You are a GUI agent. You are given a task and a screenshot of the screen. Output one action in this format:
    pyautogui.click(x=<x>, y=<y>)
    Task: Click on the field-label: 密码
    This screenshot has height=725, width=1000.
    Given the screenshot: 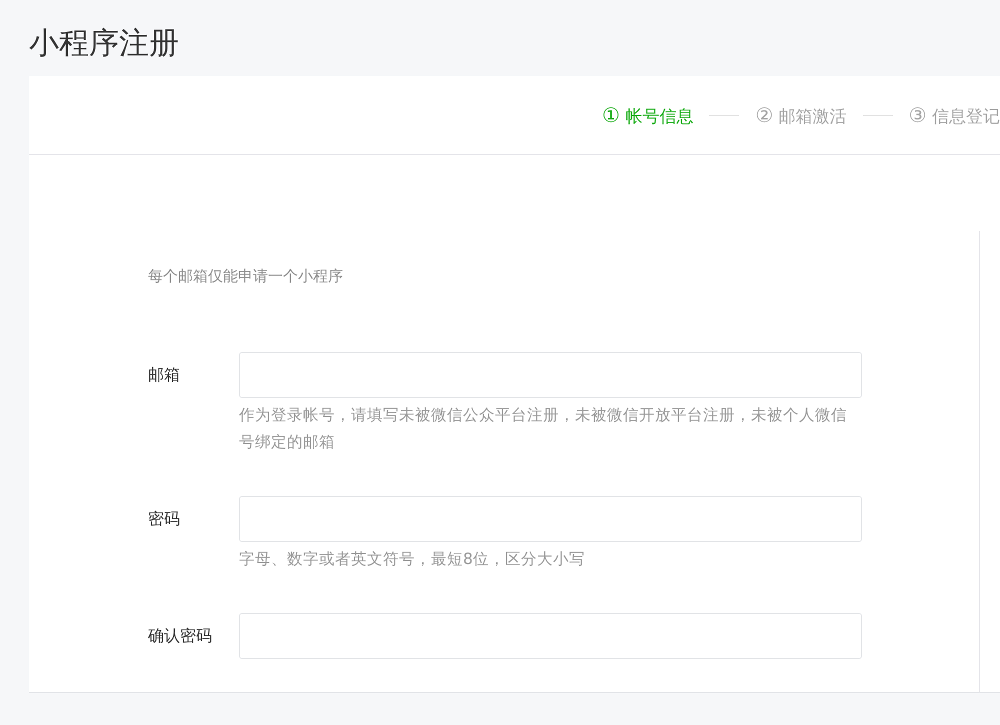 What is the action you would take?
    pyautogui.click(x=164, y=519)
    